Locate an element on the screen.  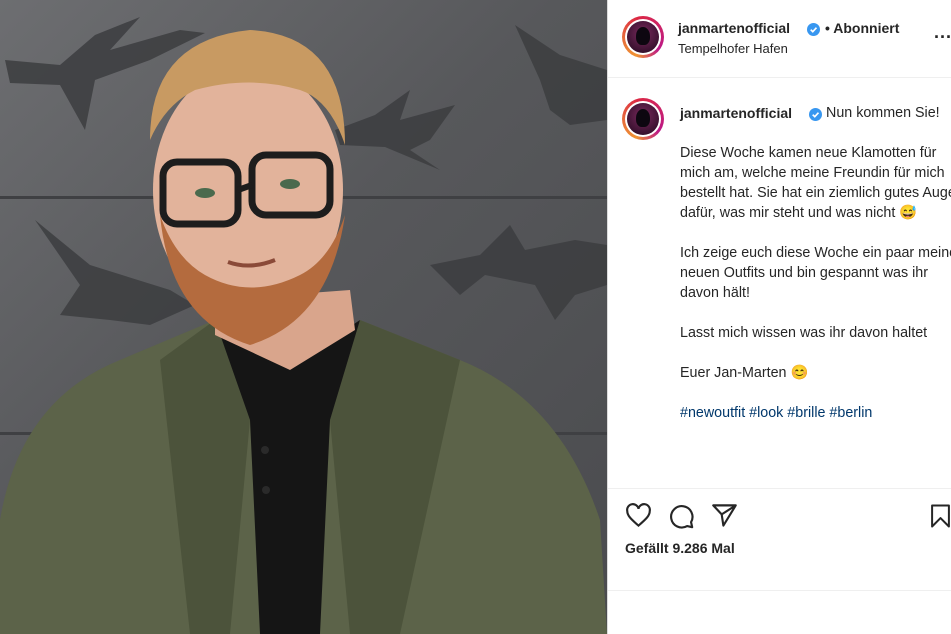
caption-username: janmartenofficial is located at coordinates (736, 113).